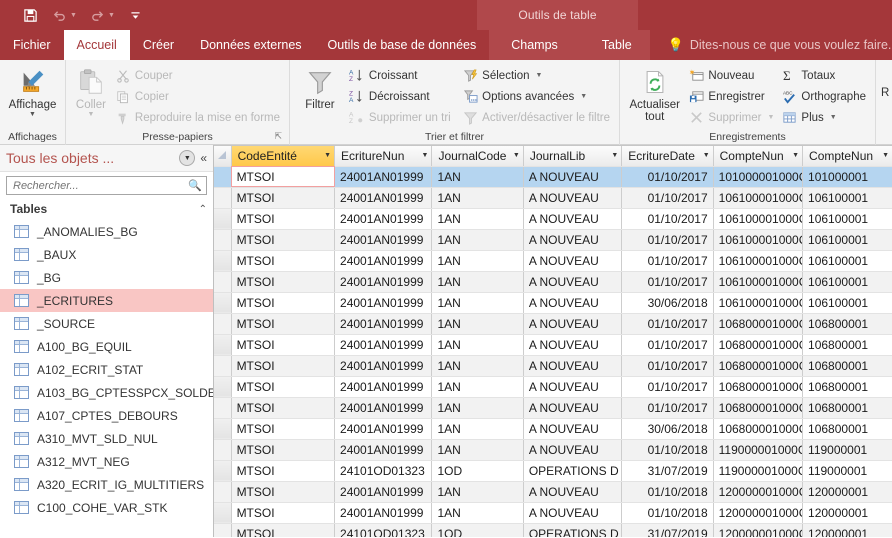  I want to click on customize-qat-icon, so click(135, 15).